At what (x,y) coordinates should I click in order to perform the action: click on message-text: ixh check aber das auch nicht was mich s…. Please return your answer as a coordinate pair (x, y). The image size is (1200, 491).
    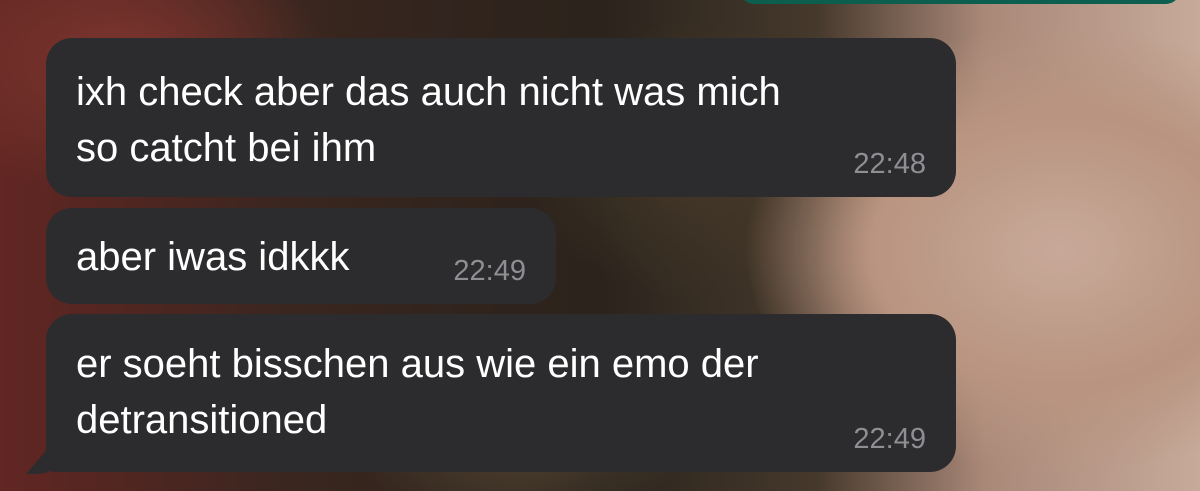
    Looking at the image, I should click on (428, 120).